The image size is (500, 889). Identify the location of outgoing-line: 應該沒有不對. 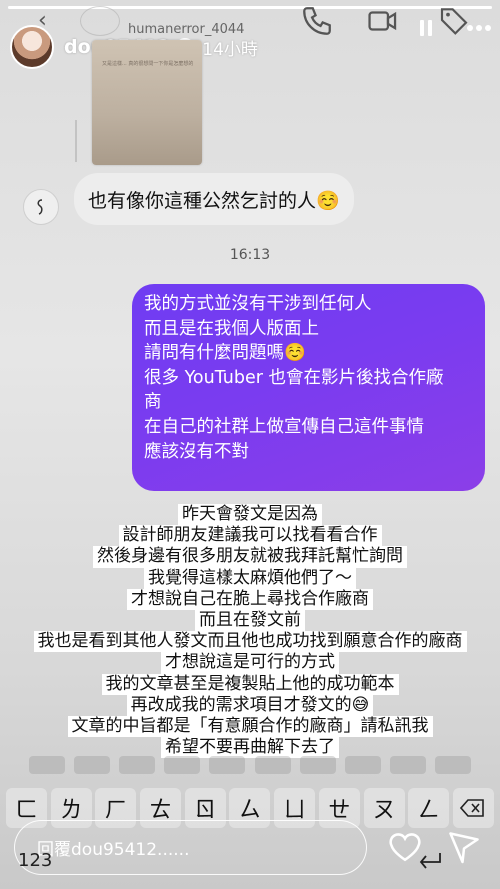
(196, 451).